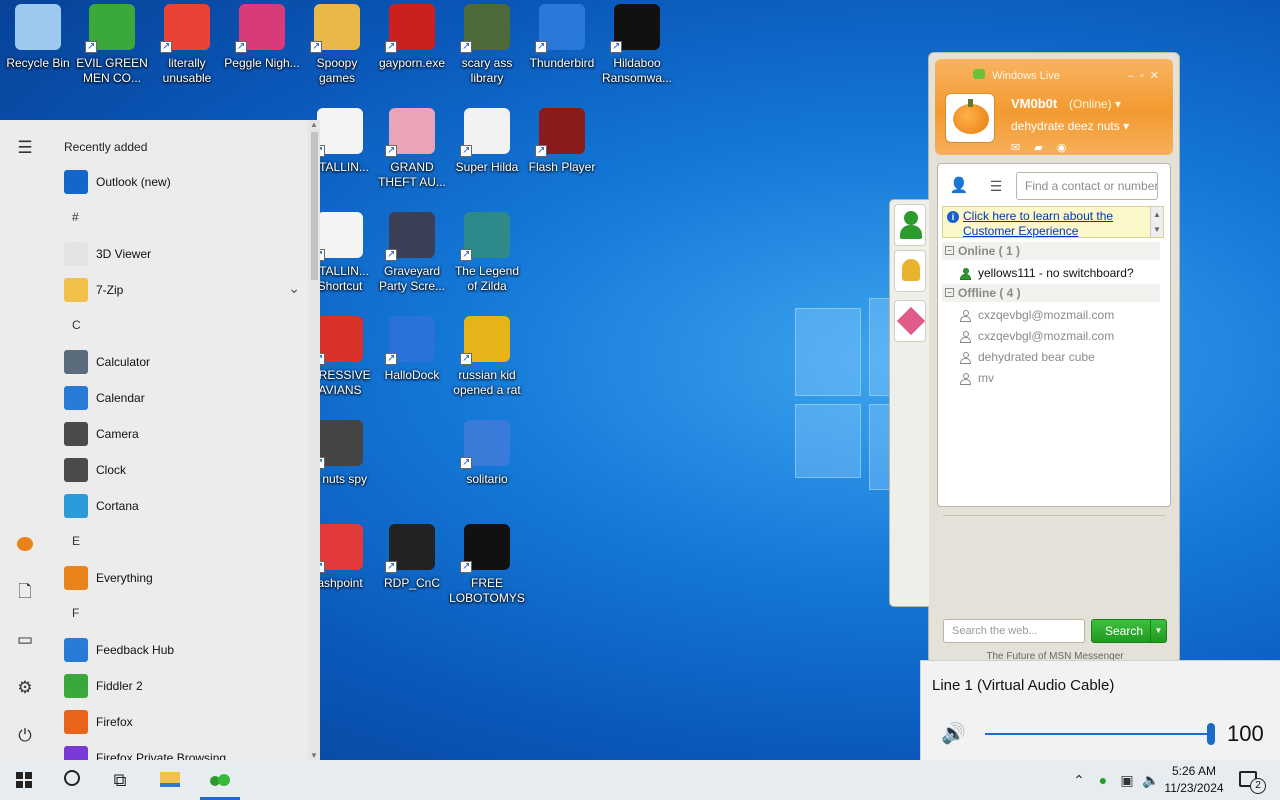  What do you see at coordinates (220, 780) in the screenshot?
I see `messenger-taskbar-icon` at bounding box center [220, 780].